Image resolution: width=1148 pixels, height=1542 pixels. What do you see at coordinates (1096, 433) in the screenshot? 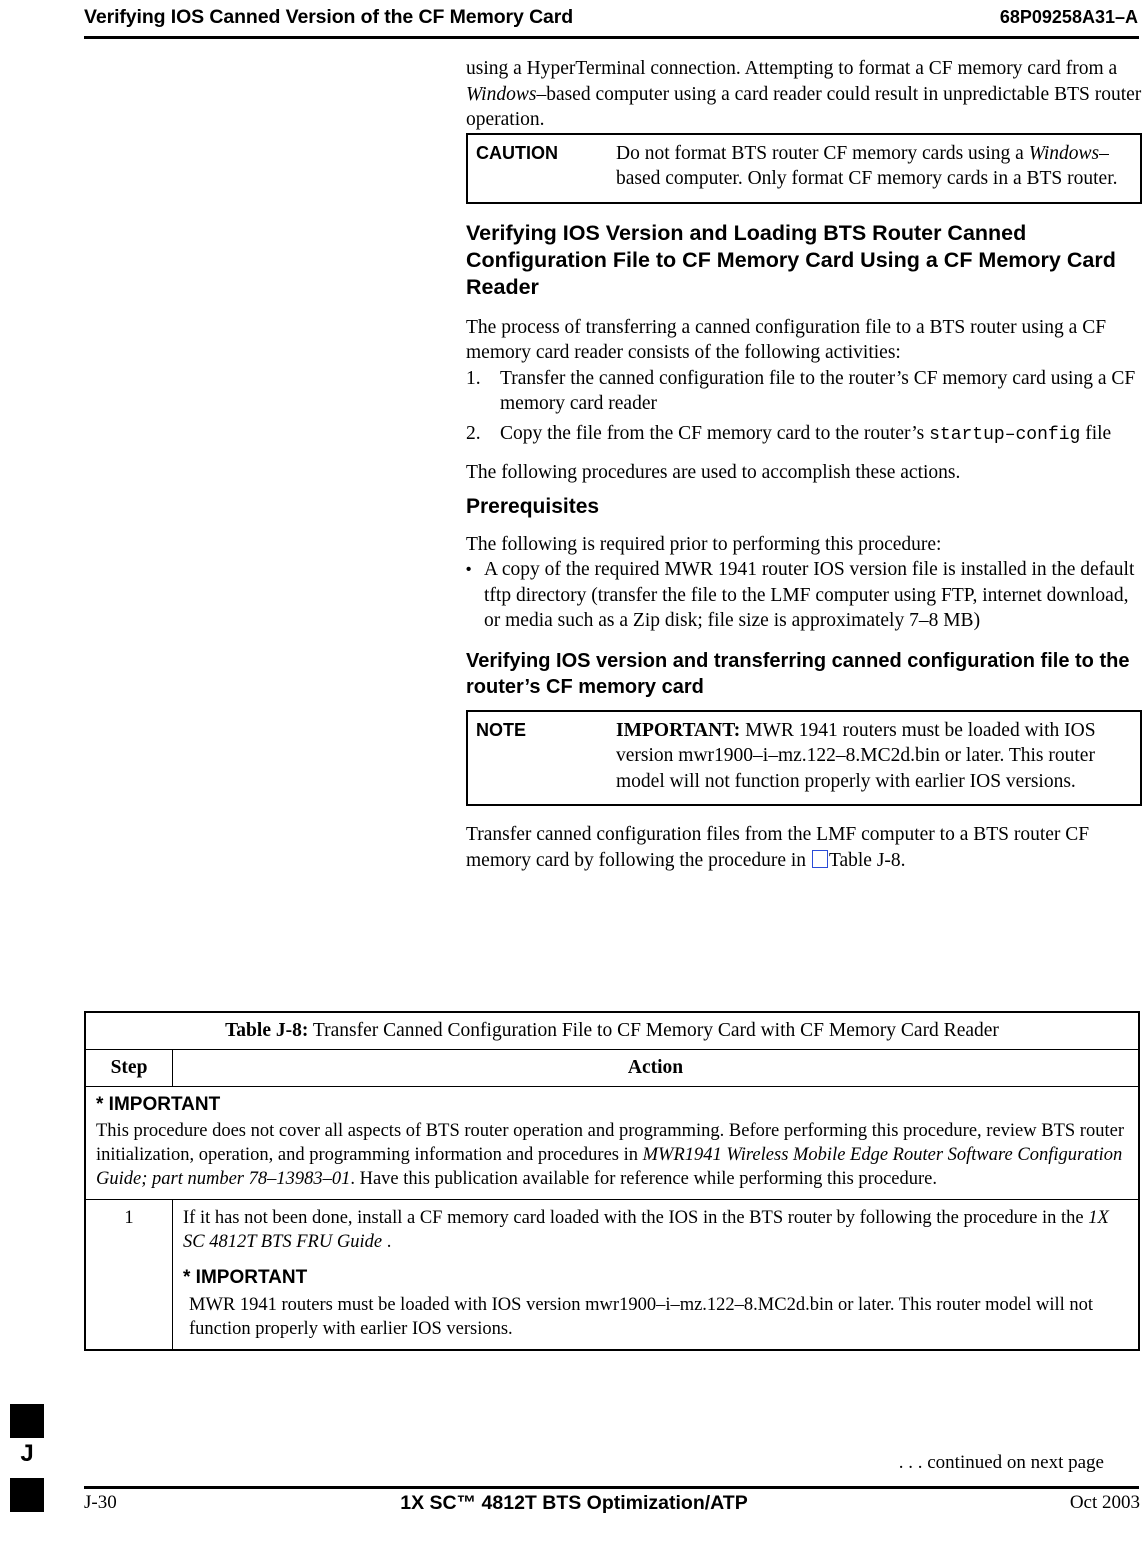
I see `list-item-text-post: file` at bounding box center [1096, 433].